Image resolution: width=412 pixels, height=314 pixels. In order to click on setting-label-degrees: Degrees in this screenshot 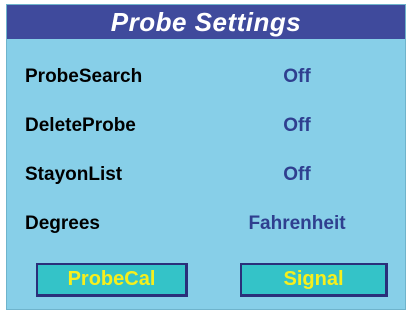, I will do `click(62, 223)`.